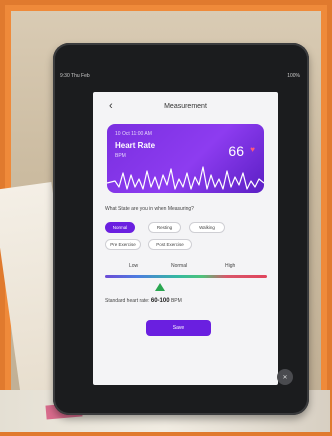 The width and height of the screenshot is (332, 436). What do you see at coordinates (120, 227) in the screenshot?
I see `state-chip-normal: Normal` at bounding box center [120, 227].